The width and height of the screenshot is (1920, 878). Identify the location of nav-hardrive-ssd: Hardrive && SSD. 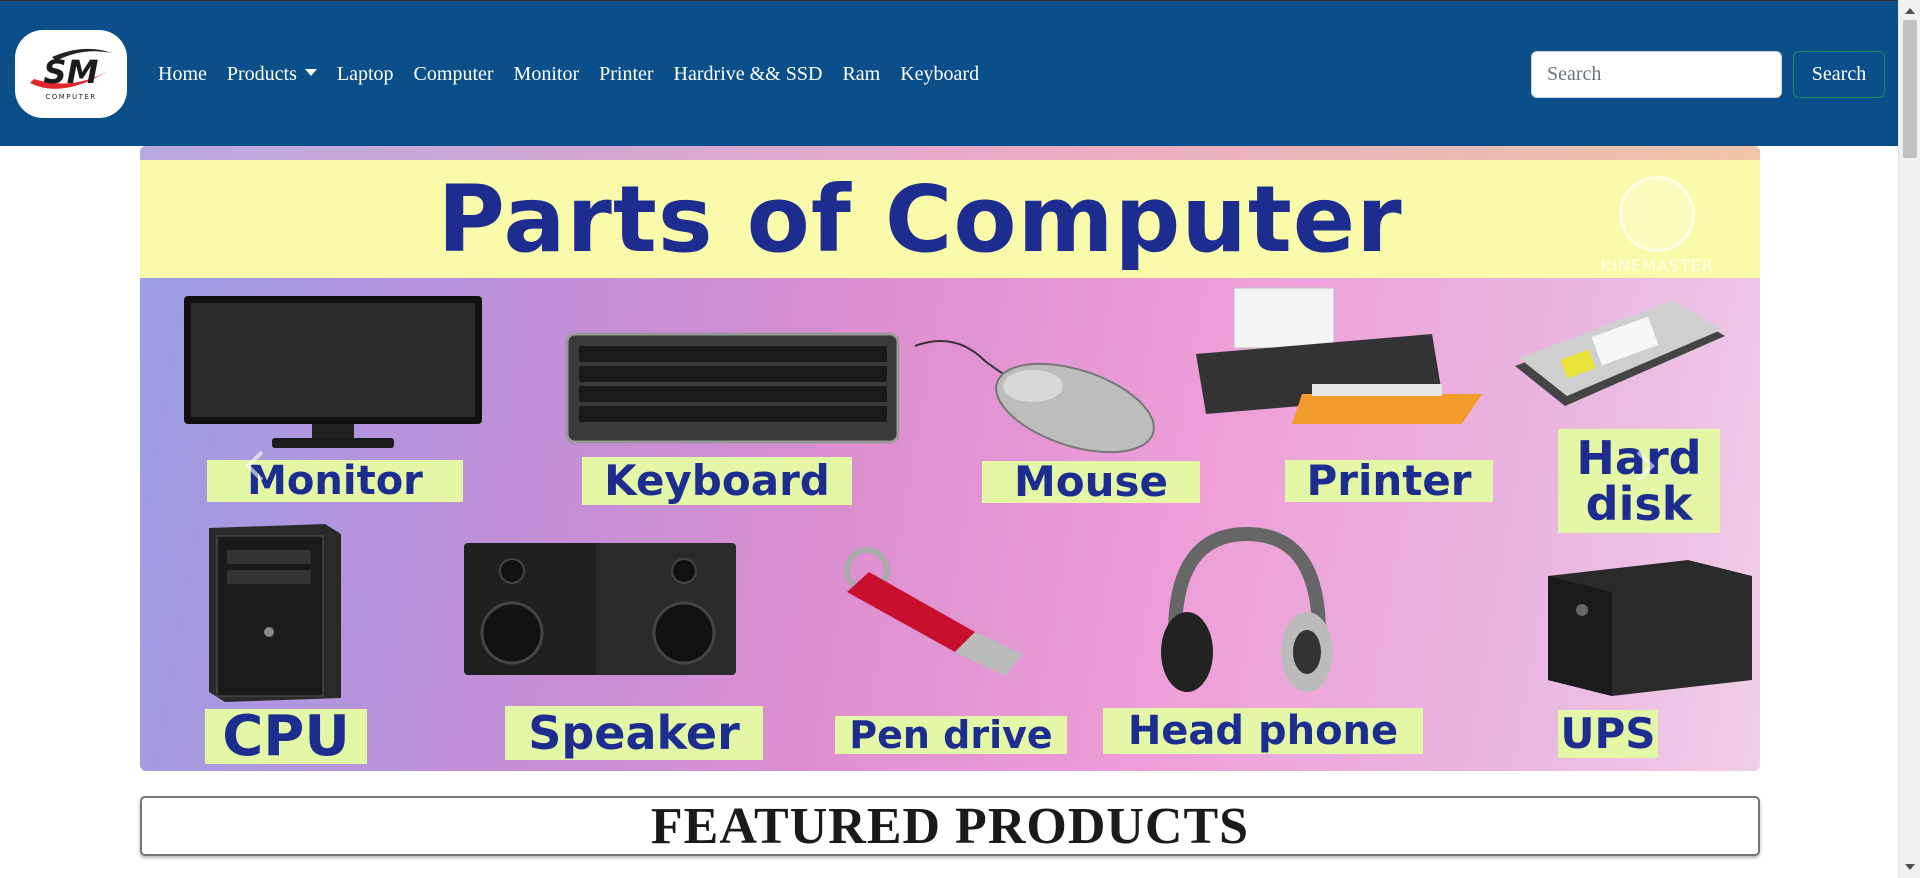
(748, 74).